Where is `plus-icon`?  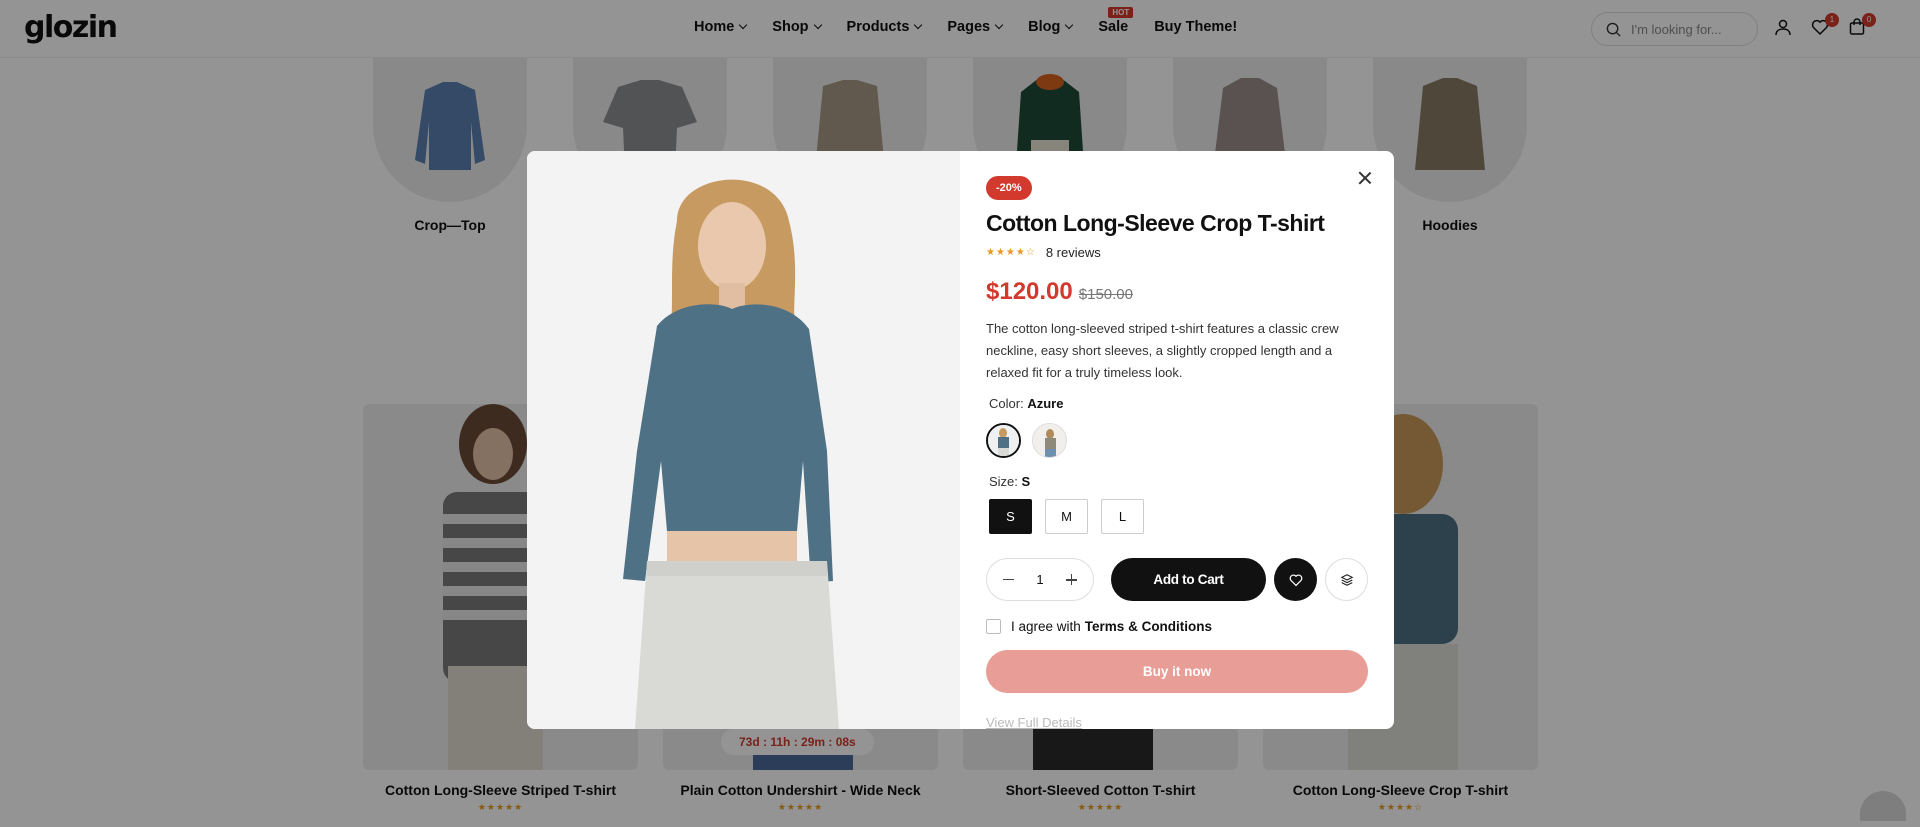
plus-icon is located at coordinates (1071, 579).